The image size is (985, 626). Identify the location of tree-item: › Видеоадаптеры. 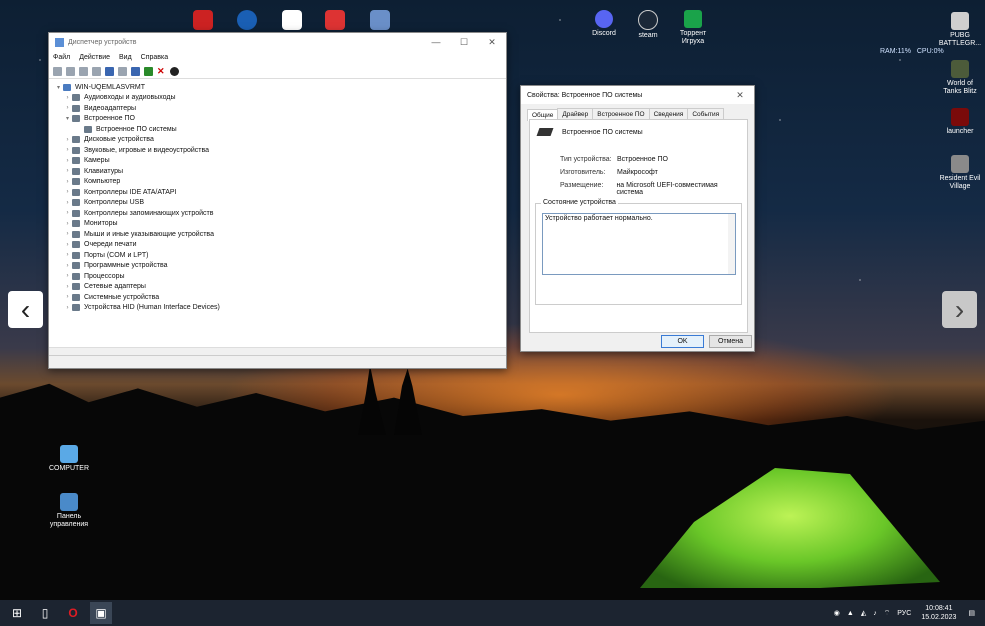
(280, 108).